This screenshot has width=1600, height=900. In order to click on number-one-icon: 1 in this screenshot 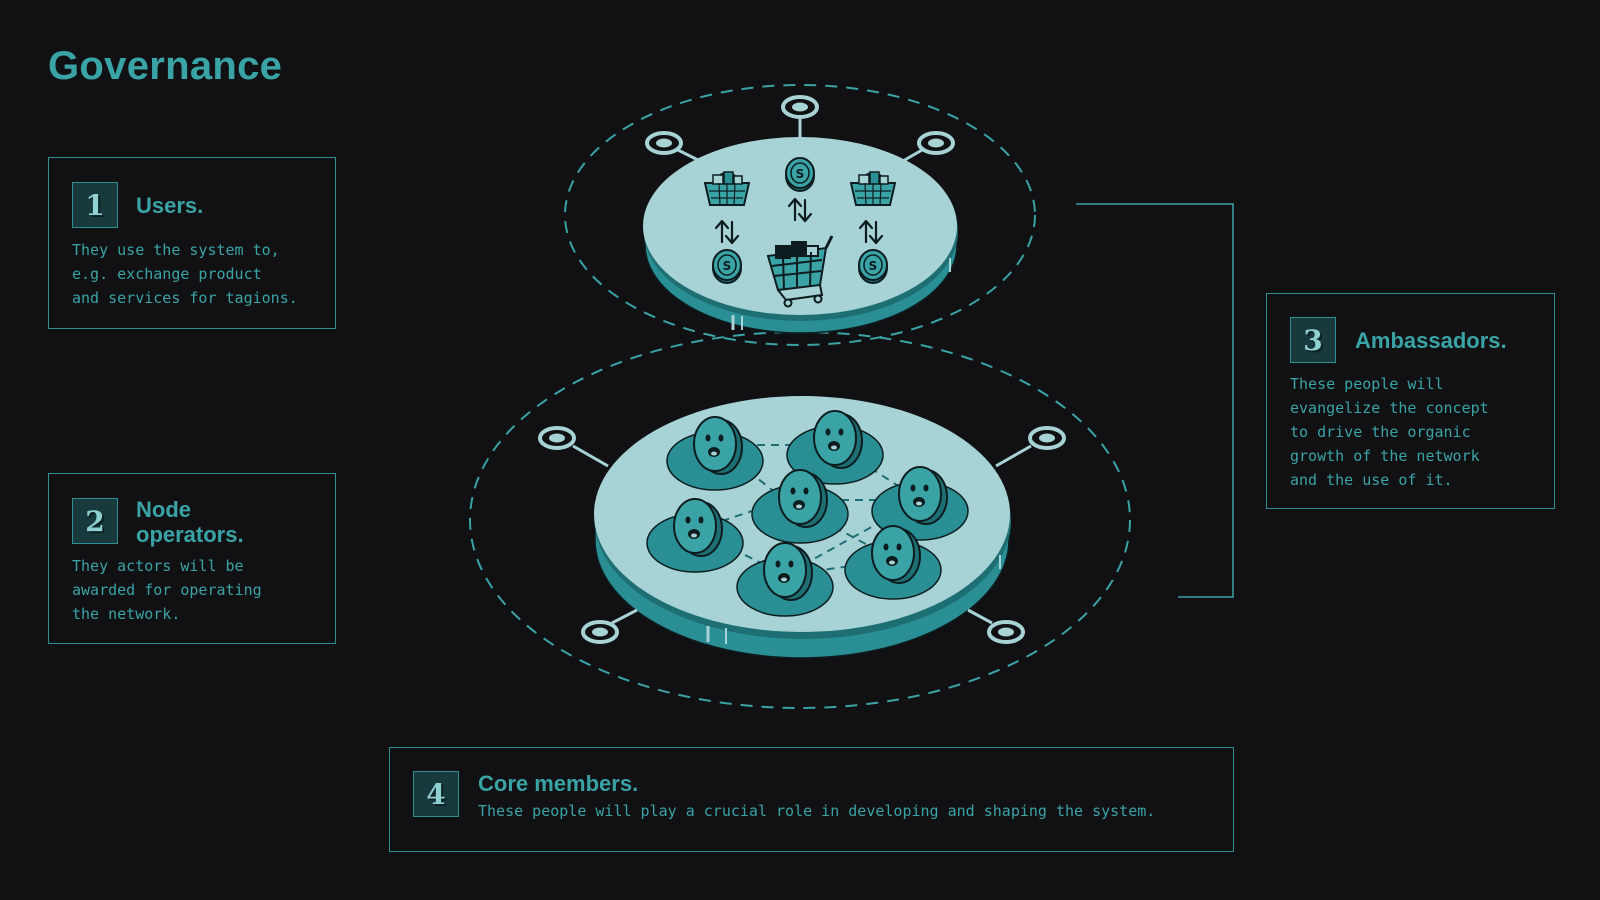, I will do `click(95, 205)`.